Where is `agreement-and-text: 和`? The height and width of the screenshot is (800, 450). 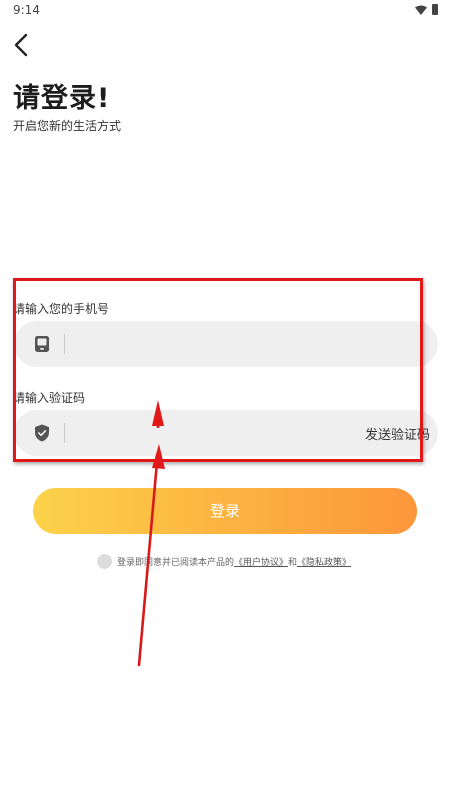 agreement-and-text: 和 is located at coordinates (293, 562).